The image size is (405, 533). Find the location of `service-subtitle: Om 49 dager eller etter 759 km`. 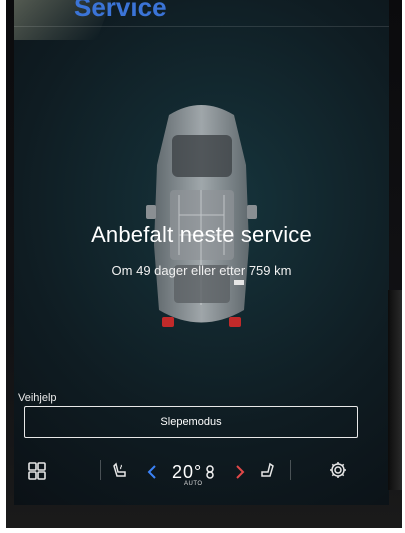

service-subtitle: Om 49 dager eller etter 759 km is located at coordinates (201, 270).